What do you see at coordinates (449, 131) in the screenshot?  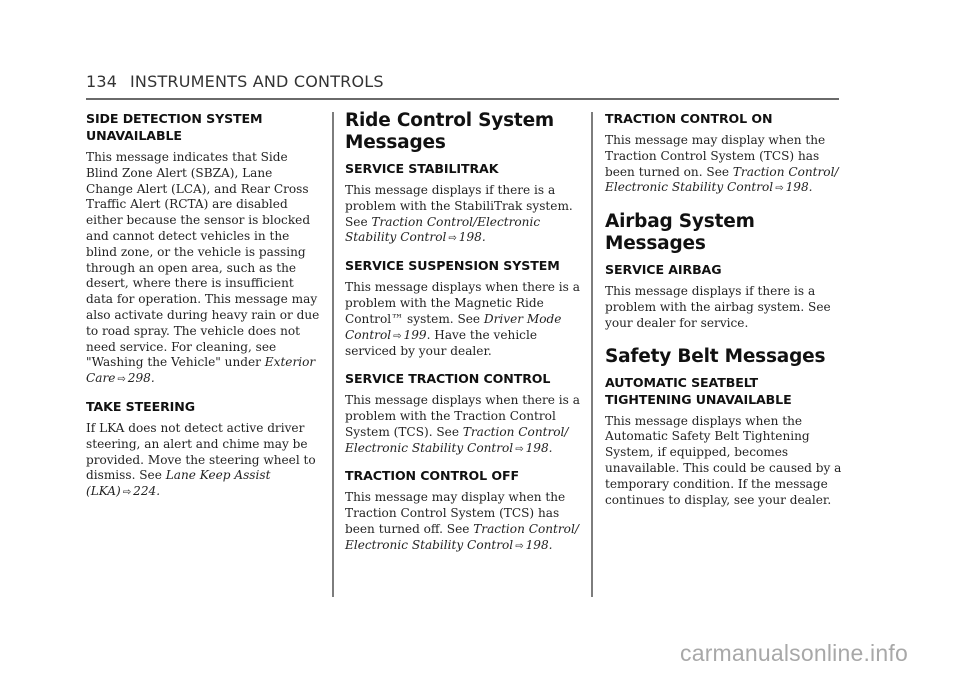 I see `section-heading-ride-control: Ride Control System Messages` at bounding box center [449, 131].